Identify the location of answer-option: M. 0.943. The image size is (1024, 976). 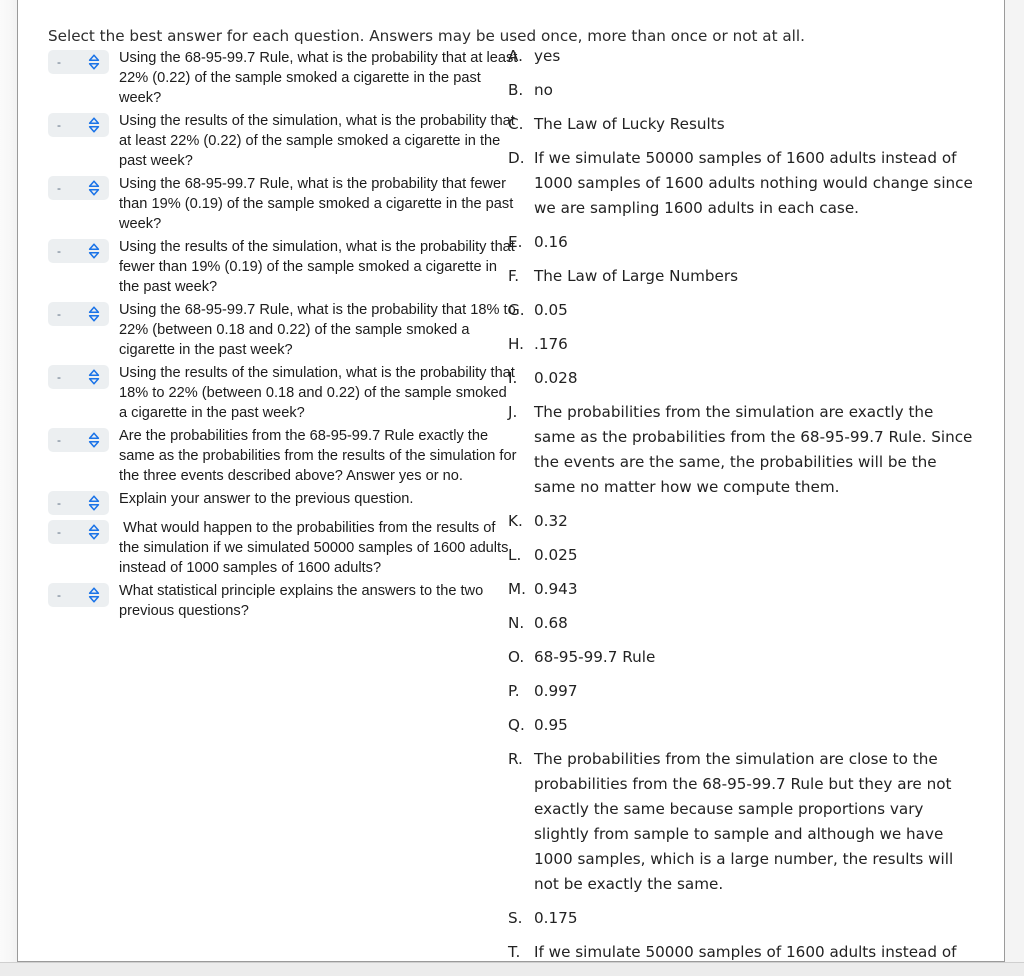
(743, 589).